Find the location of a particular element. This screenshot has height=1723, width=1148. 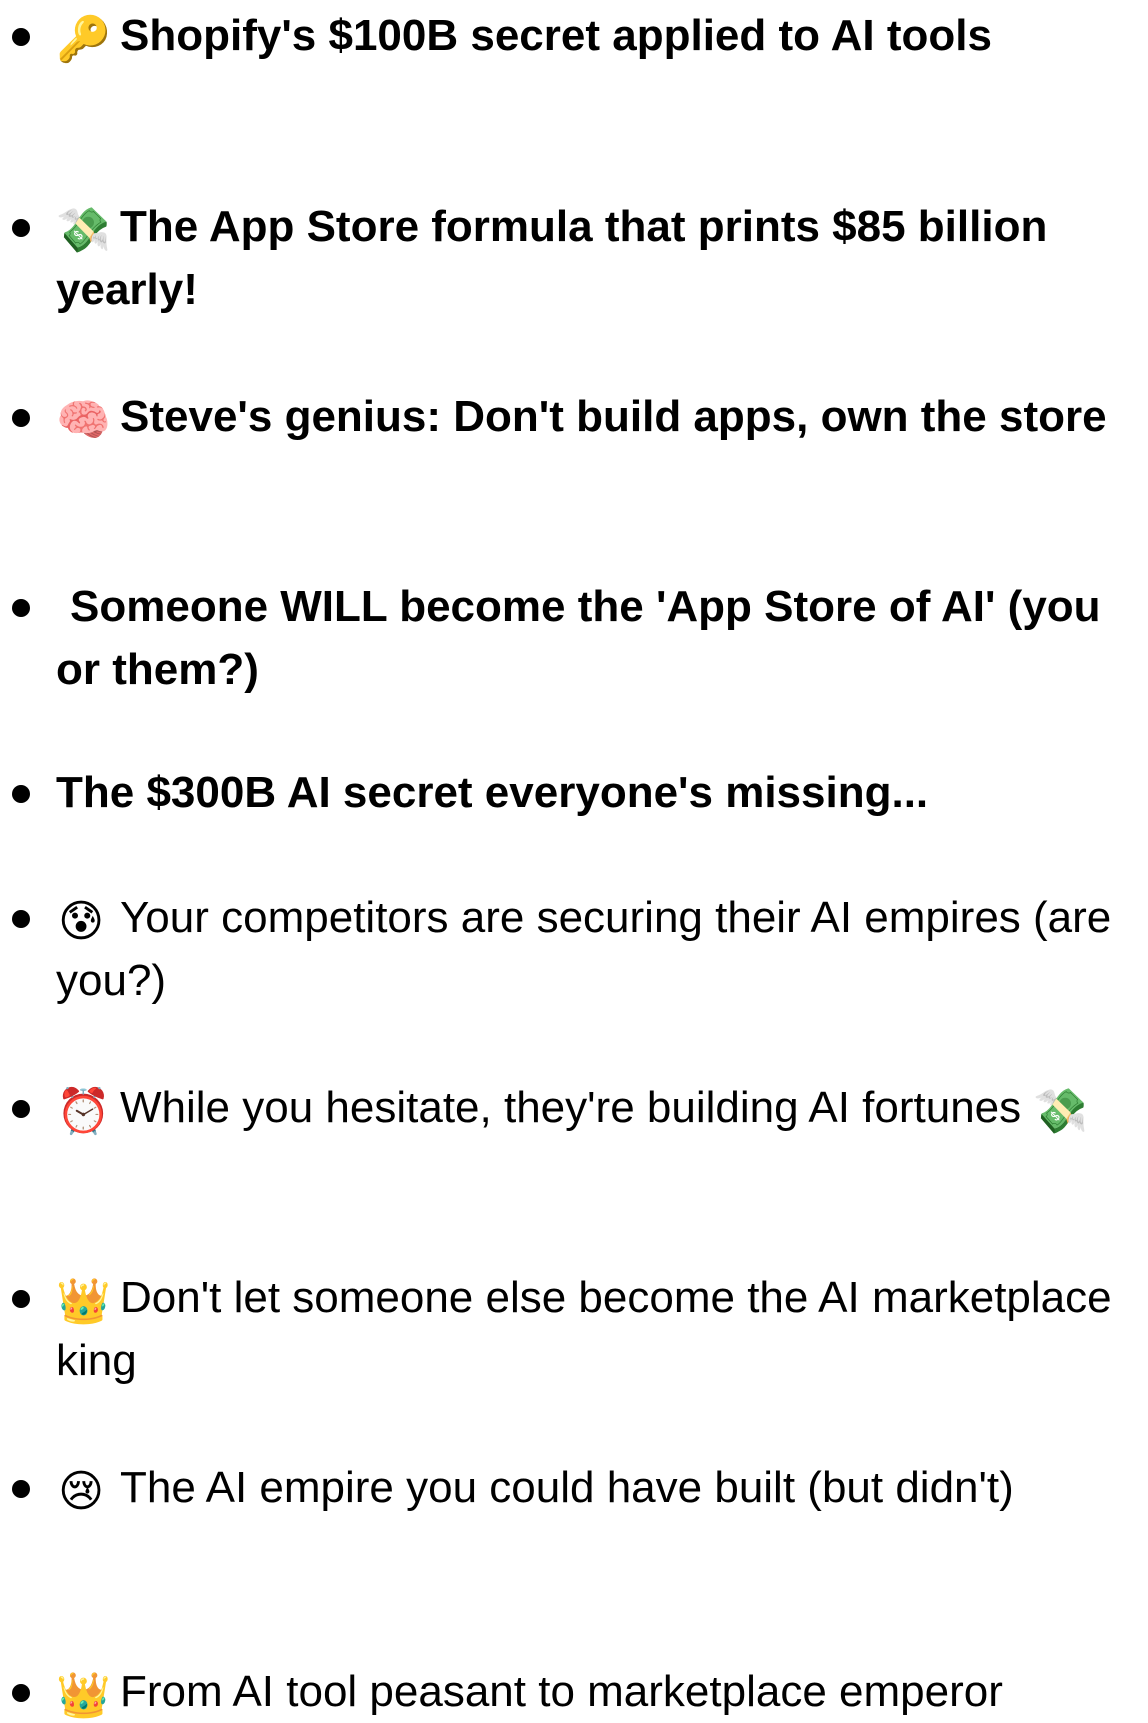

anxious-face-icon: 😰 is located at coordinates (81, 921).